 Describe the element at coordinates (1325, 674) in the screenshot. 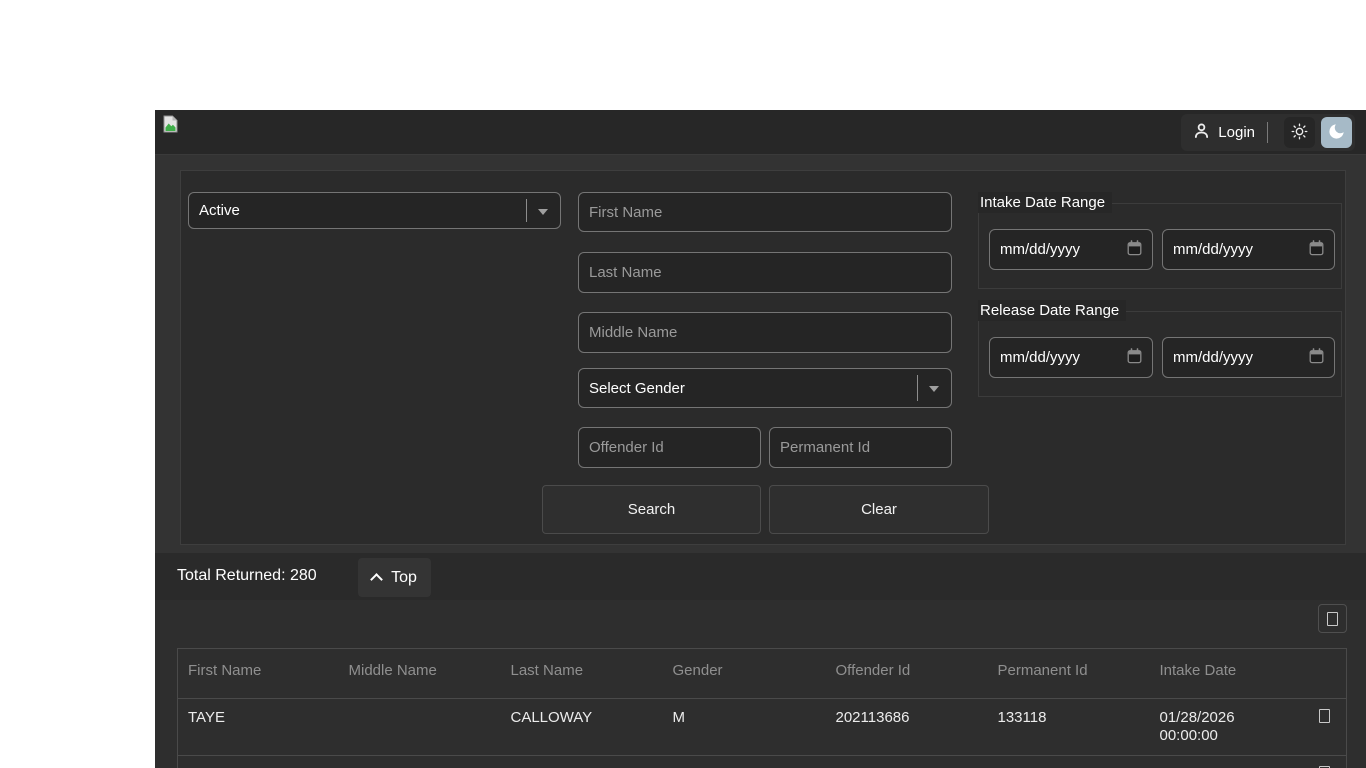

I see `col-header-row-actions` at that location.